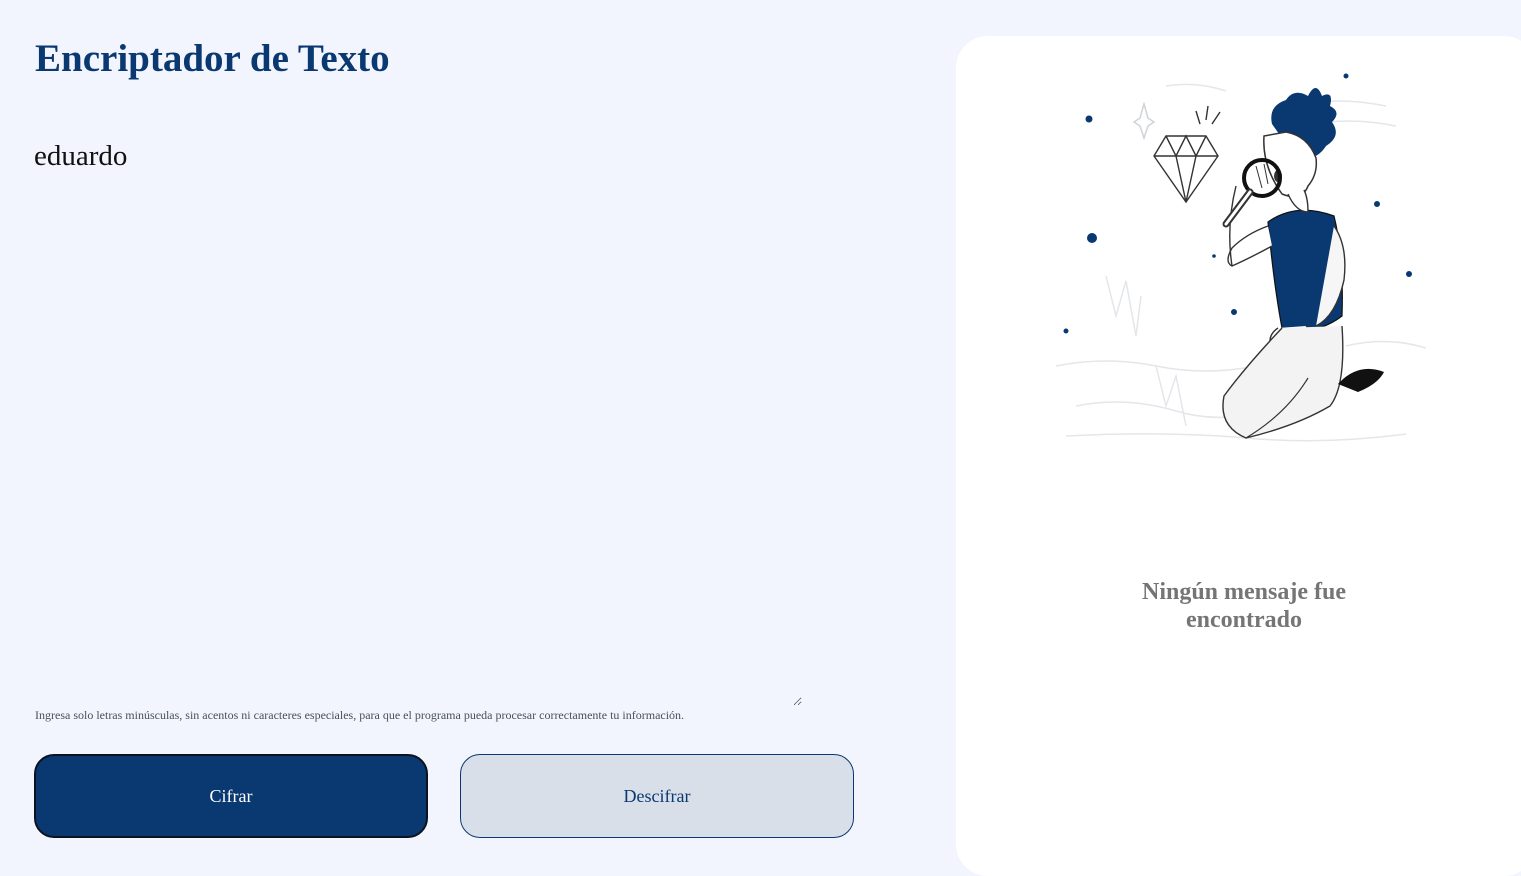  I want to click on empty-output-message: Ningún mensaje fue encontrado, so click(1238, 606).